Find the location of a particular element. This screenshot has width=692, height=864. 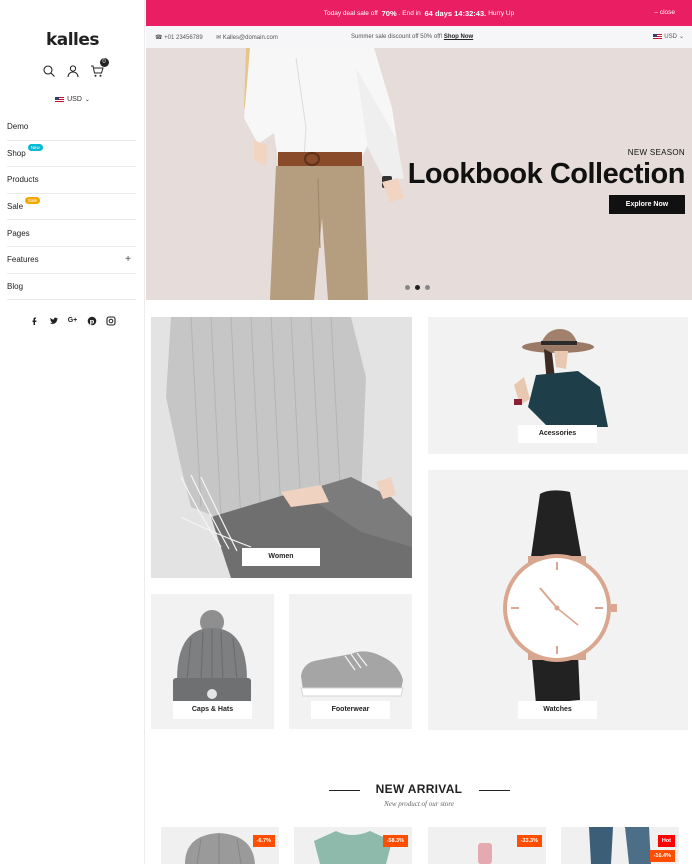

promo-close-label: close is located at coordinates (667, 12).